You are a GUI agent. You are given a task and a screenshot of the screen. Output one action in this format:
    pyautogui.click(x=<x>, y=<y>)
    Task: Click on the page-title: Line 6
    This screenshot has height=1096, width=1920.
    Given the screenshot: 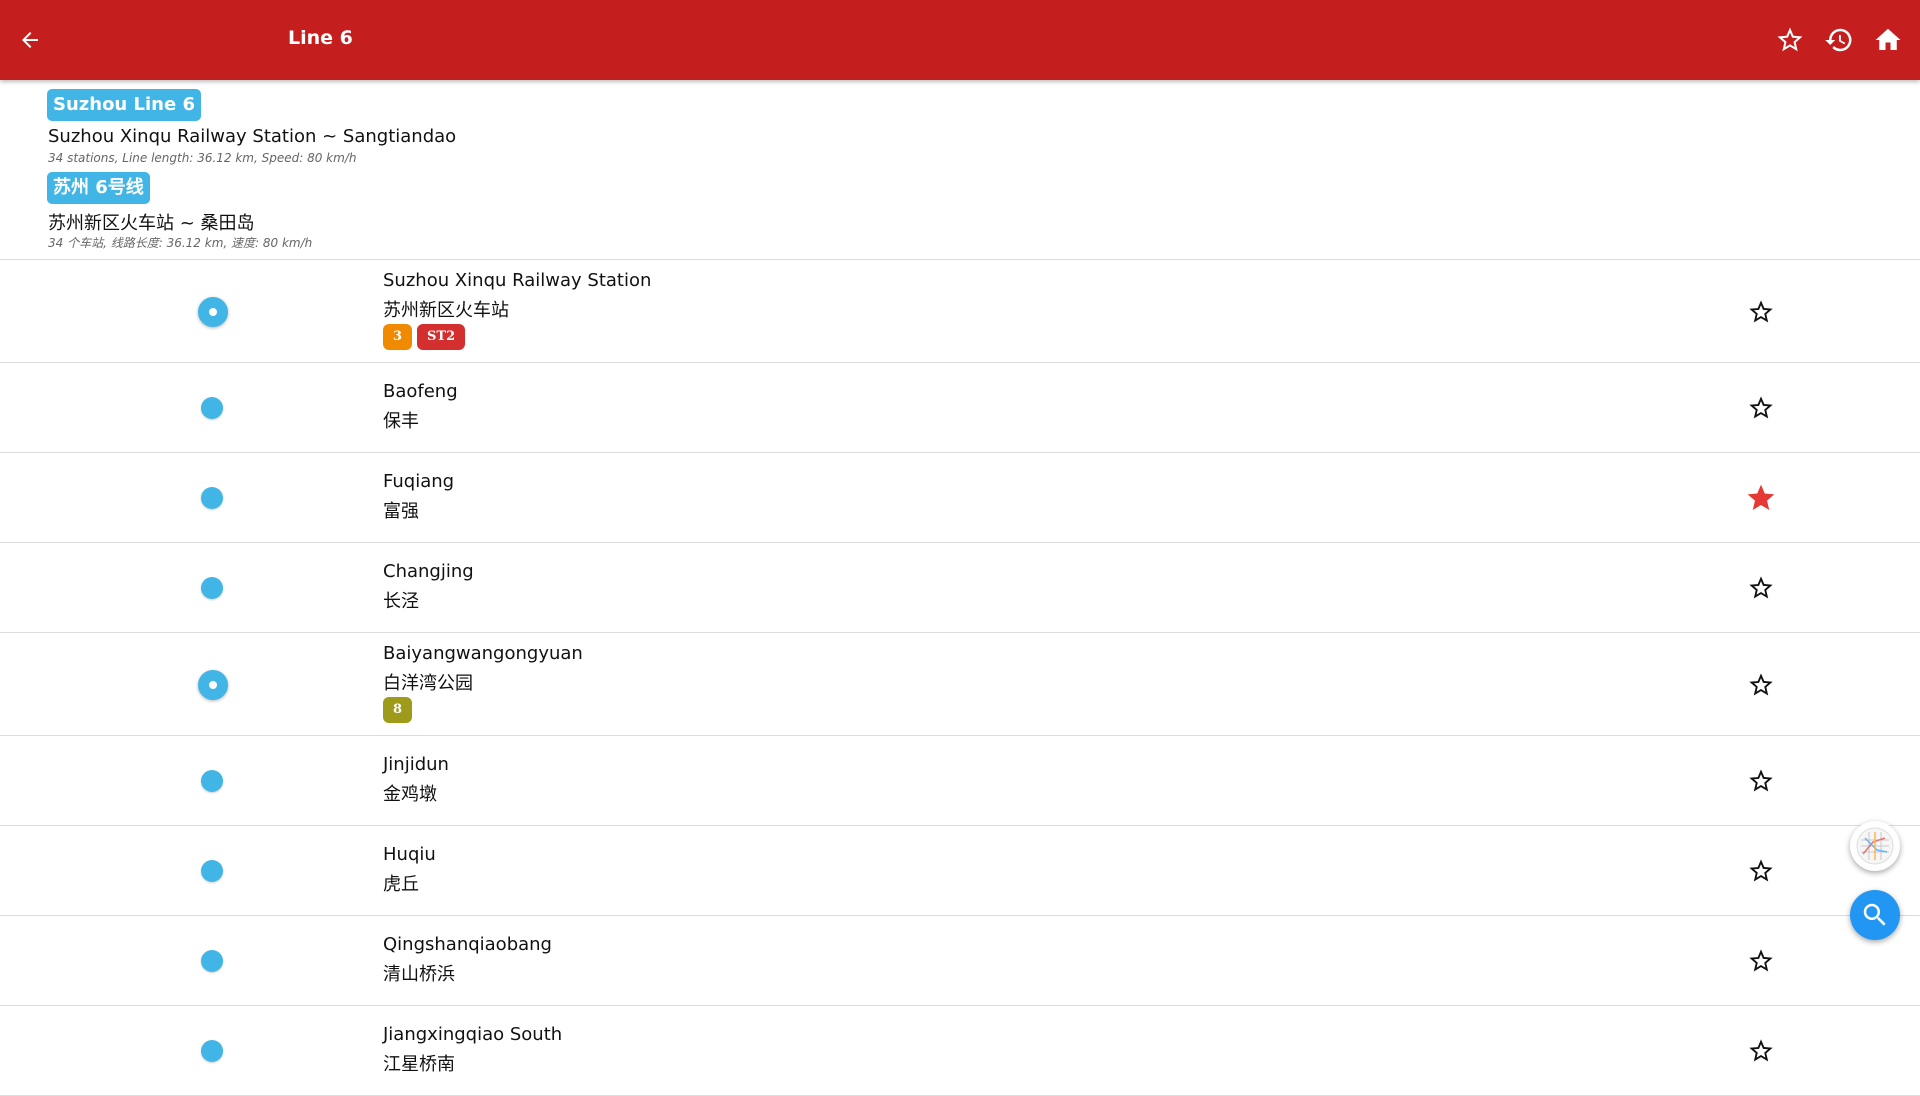 What is the action you would take?
    pyautogui.click(x=320, y=38)
    